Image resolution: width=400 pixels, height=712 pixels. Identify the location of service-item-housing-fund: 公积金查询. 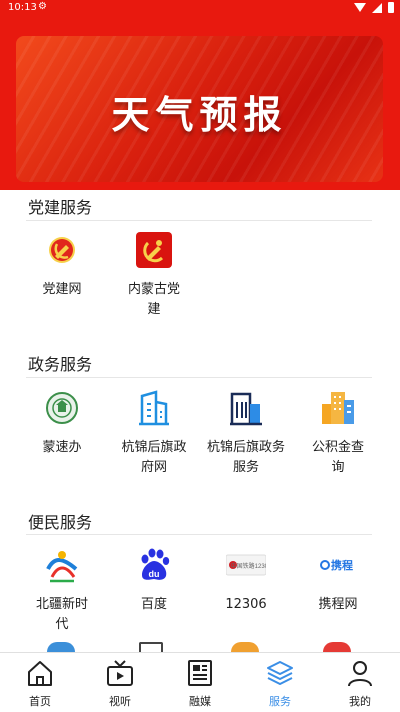
(338, 434).